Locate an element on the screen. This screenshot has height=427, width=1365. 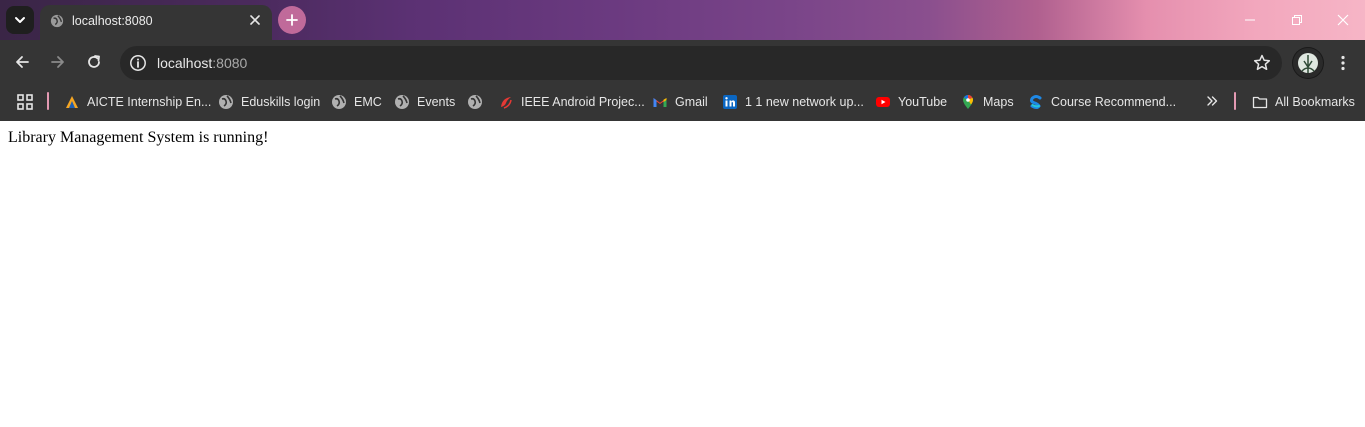
url-text: localhost:8080 is located at coordinates (202, 63).